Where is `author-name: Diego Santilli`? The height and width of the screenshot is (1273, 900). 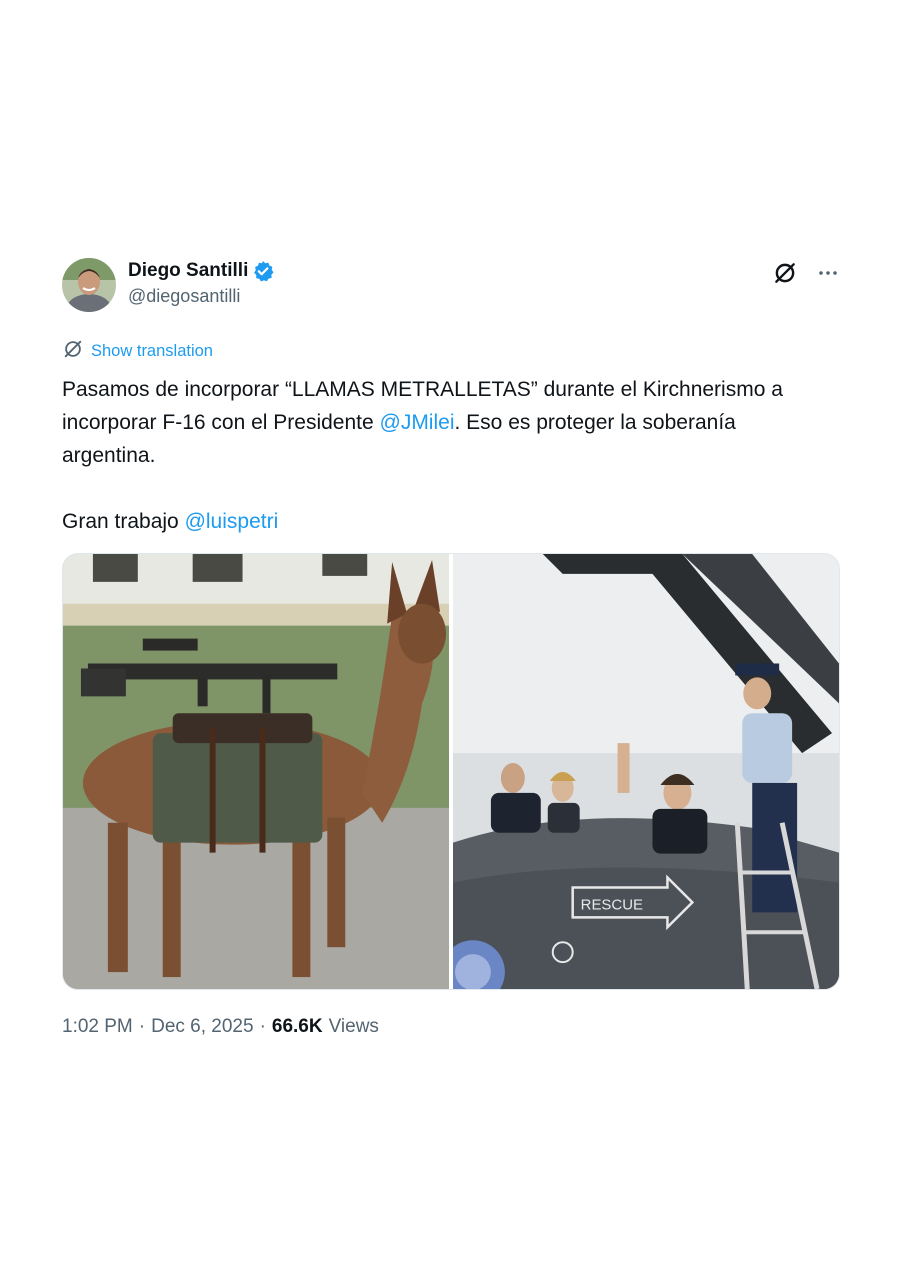
author-name: Diego Santilli is located at coordinates (188, 271).